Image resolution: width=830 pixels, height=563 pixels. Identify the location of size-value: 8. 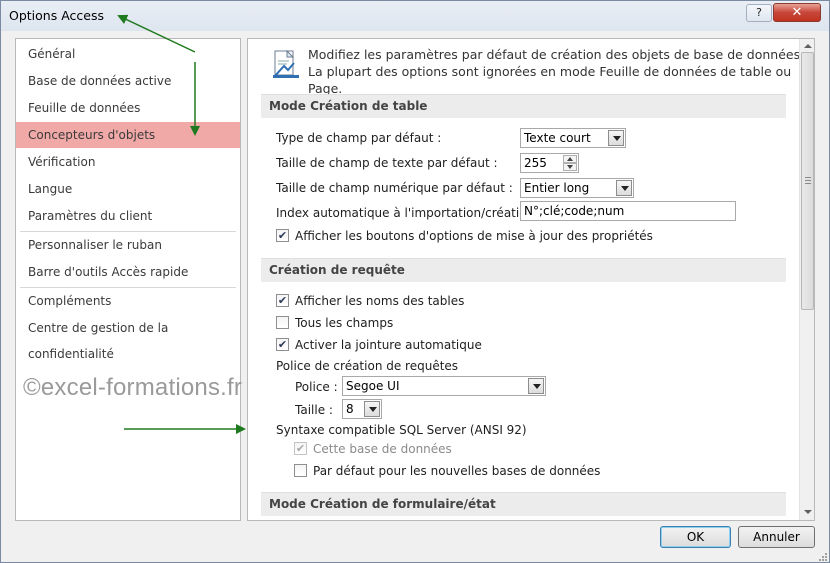
(350, 409).